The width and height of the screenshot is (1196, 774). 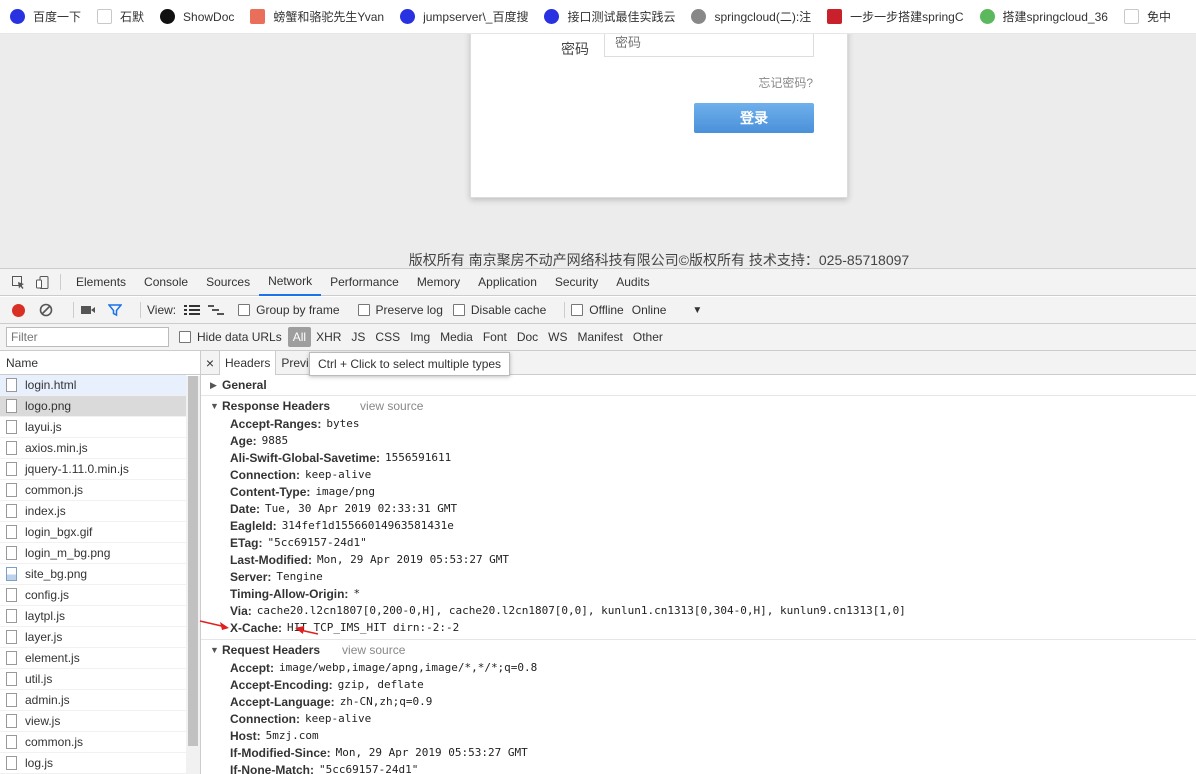 What do you see at coordinates (214, 405) in the screenshot?
I see `caret-down-icon: ▼` at bounding box center [214, 405].